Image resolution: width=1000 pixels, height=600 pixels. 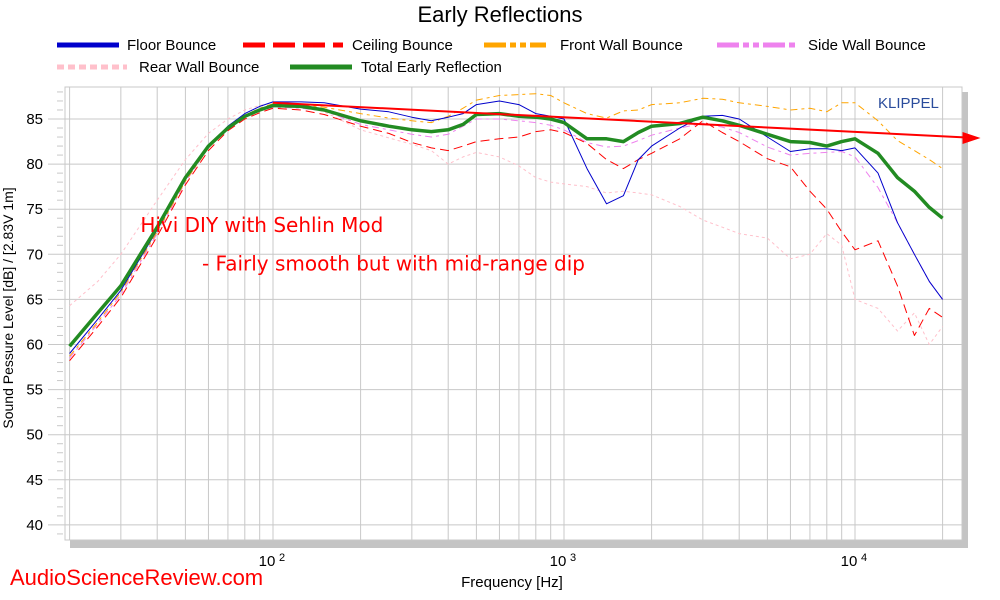 I want to click on legend-label: Front Wall Bounce, so click(x=621, y=45).